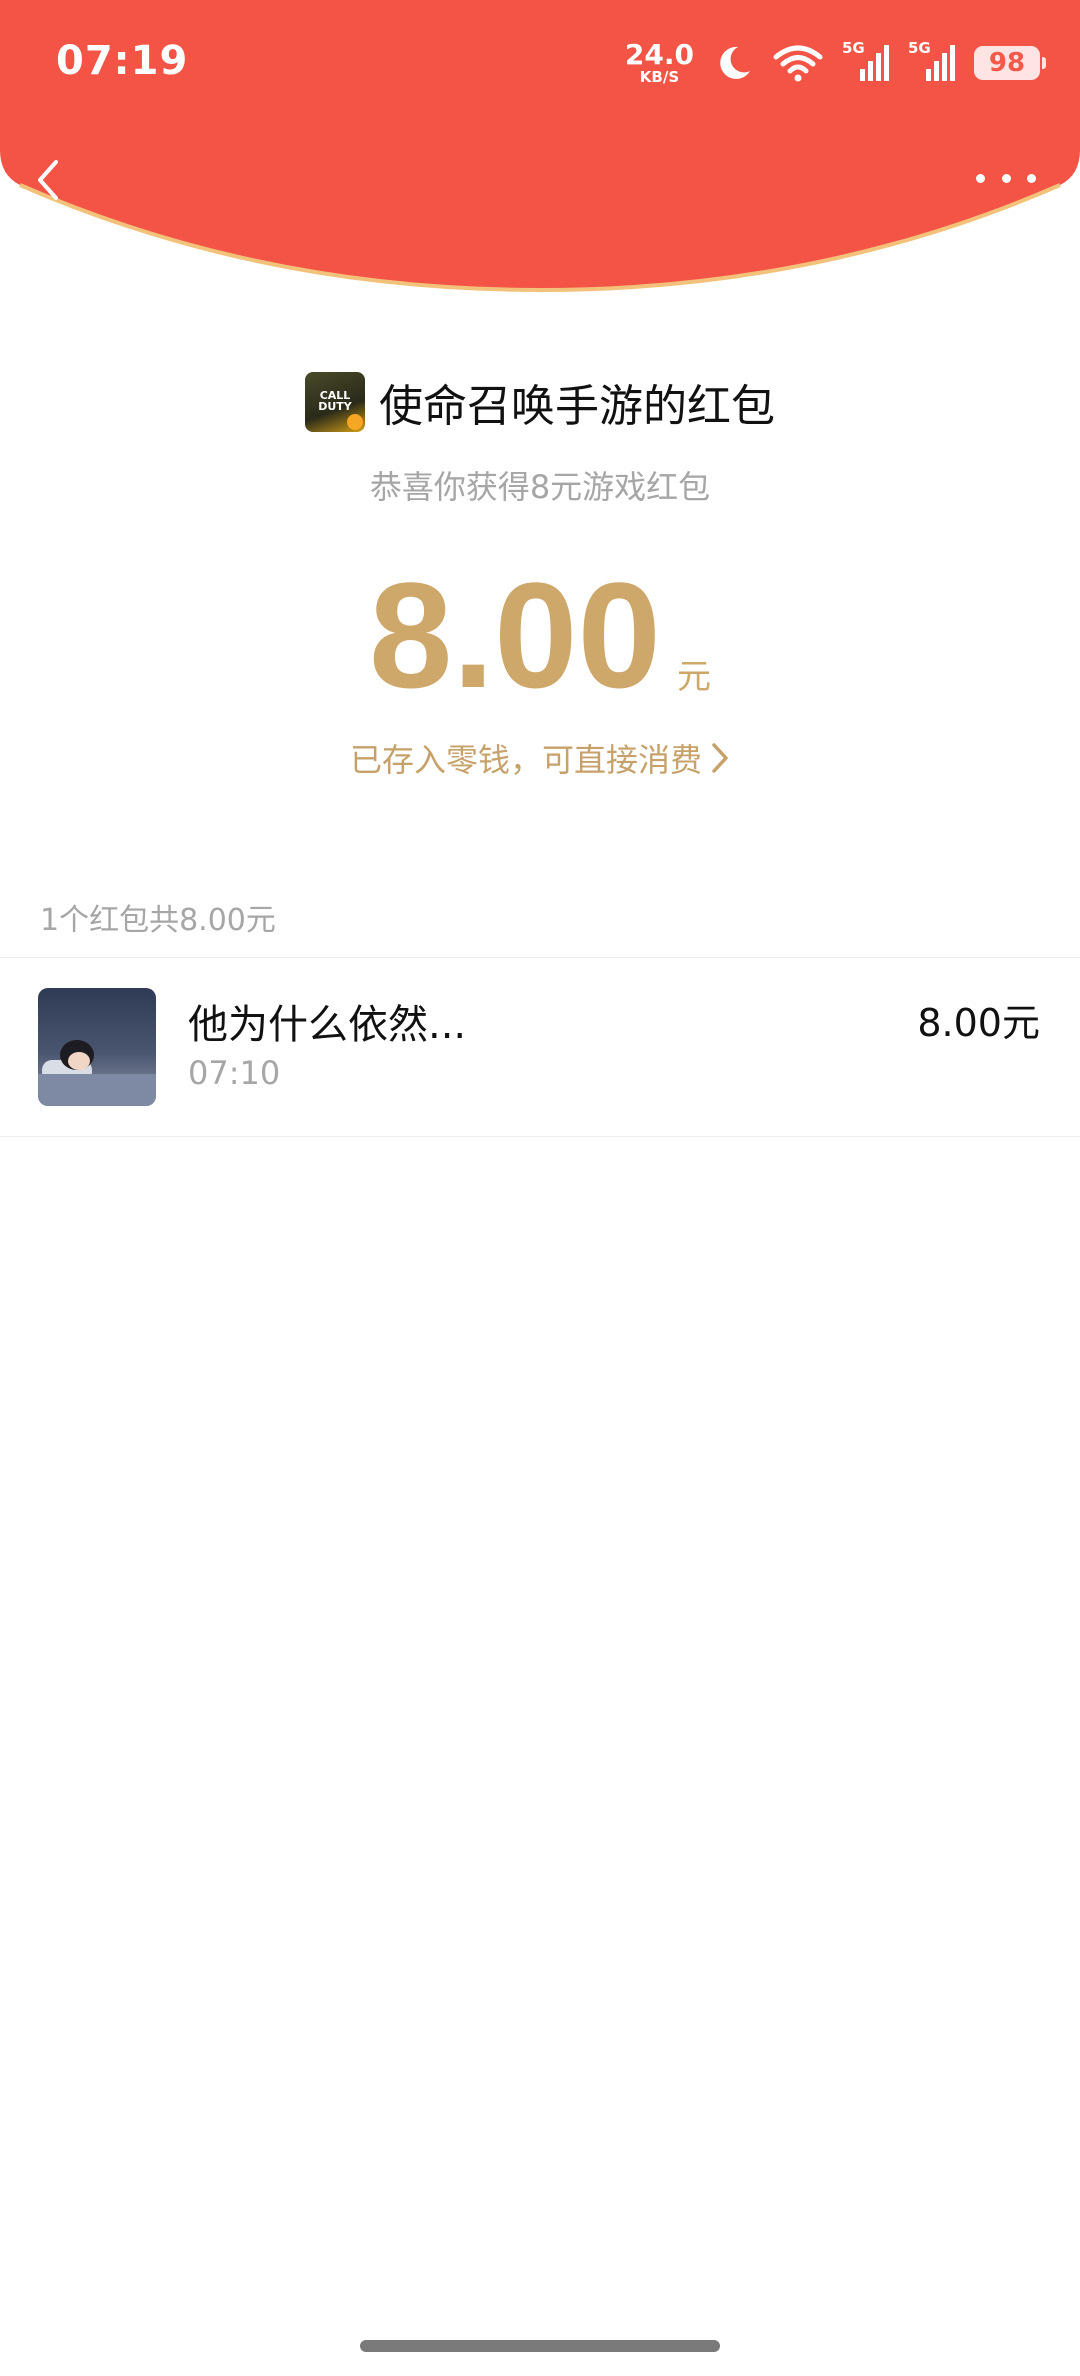 The width and height of the screenshot is (1080, 2376). Describe the element at coordinates (835, 63) in the screenshot. I see `status-icons: 24.0 KB/S 5G 5G 98` at that location.